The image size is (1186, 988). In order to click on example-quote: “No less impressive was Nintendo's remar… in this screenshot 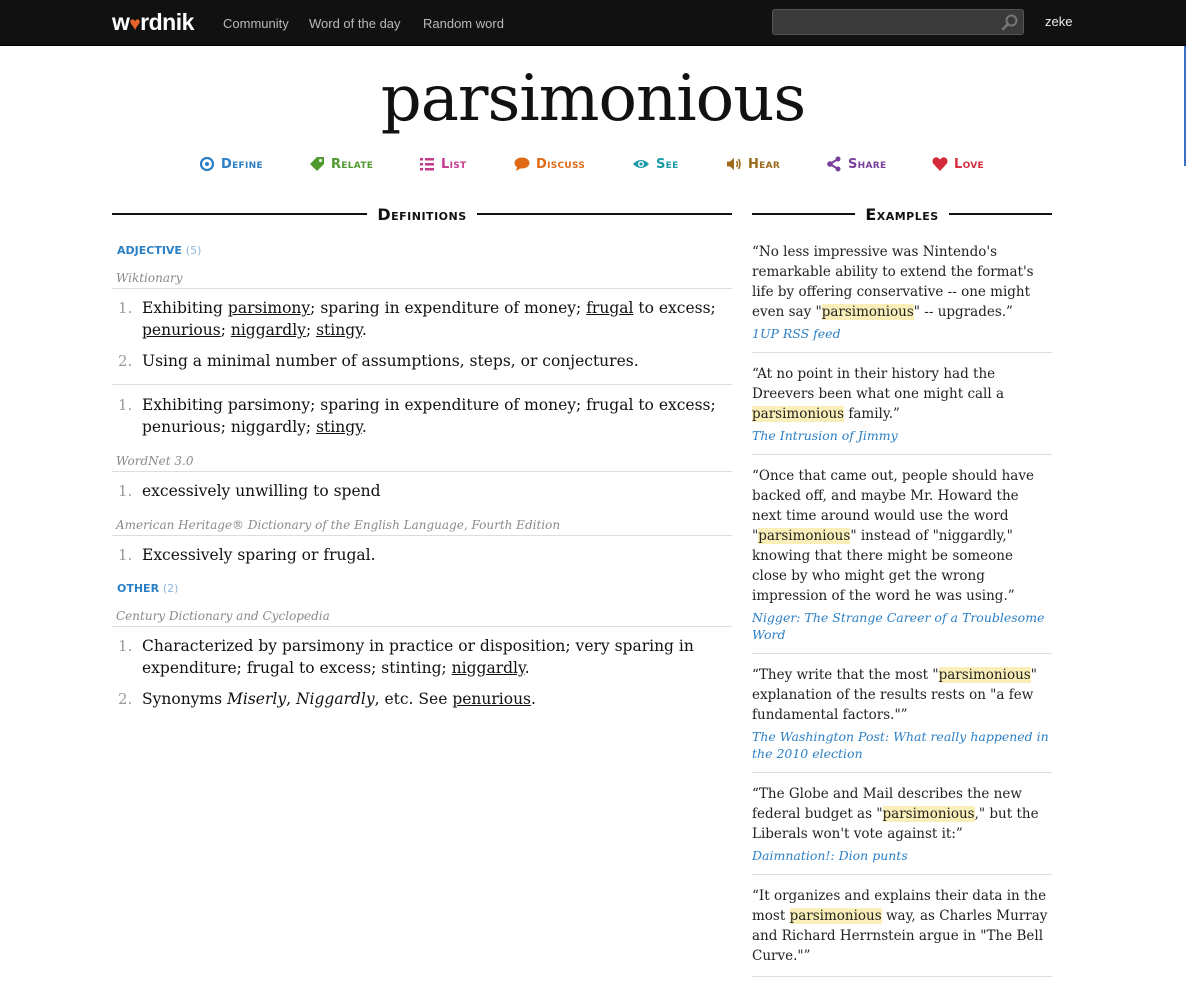, I will do `click(893, 282)`.